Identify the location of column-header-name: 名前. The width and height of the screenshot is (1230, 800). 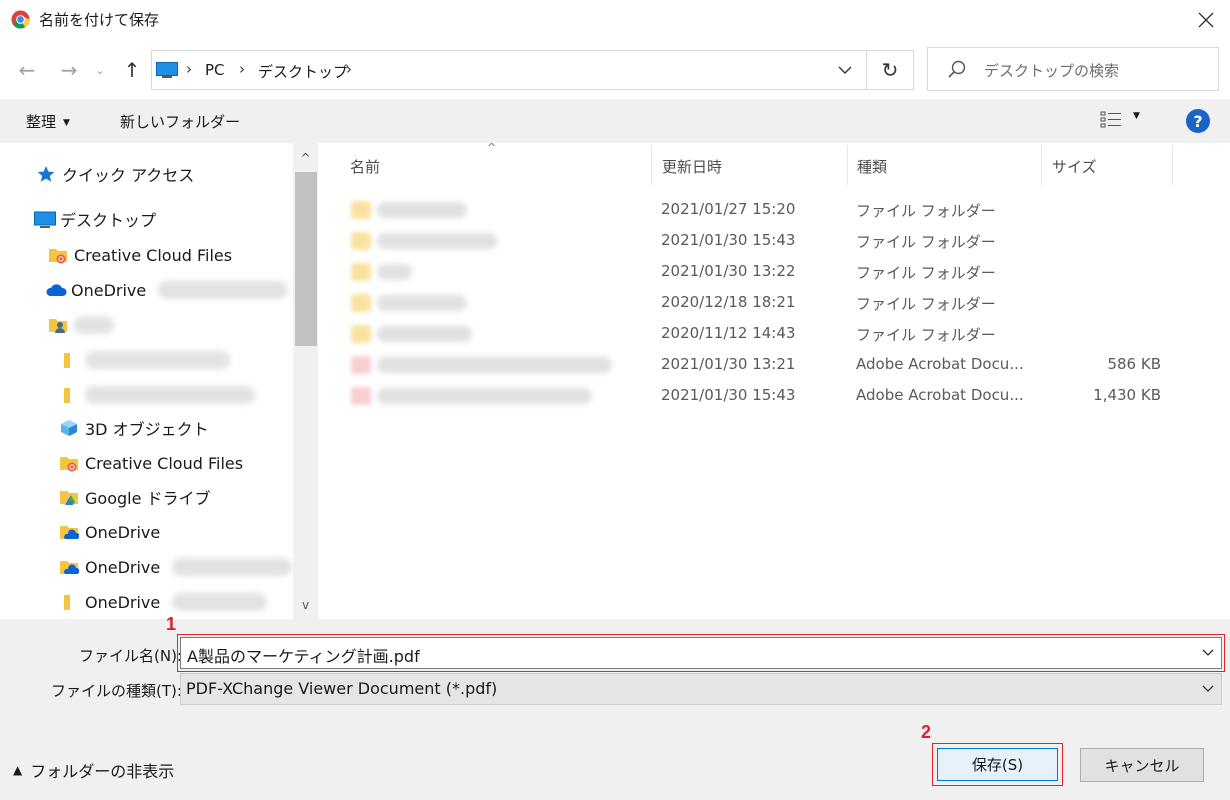
(365, 166).